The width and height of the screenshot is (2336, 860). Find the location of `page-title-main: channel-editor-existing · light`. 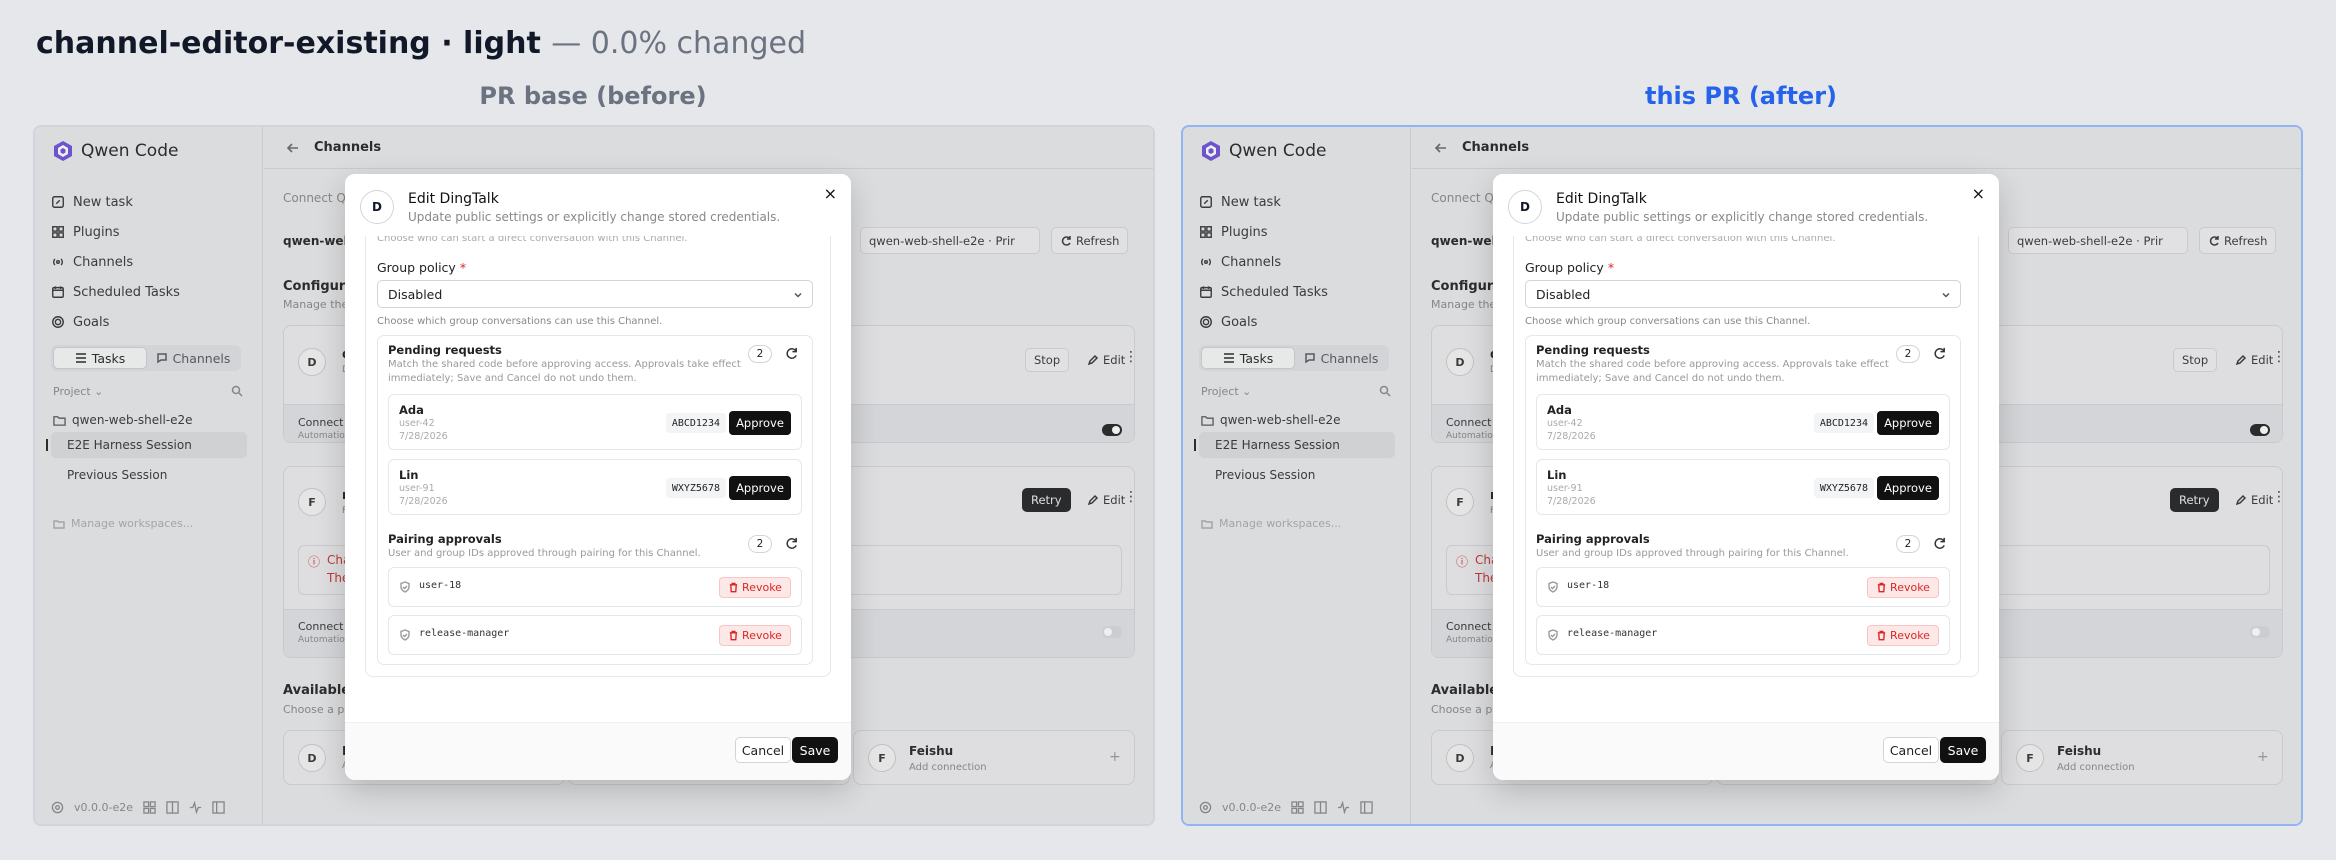

page-title-main: channel-editor-existing · light is located at coordinates (288, 43).